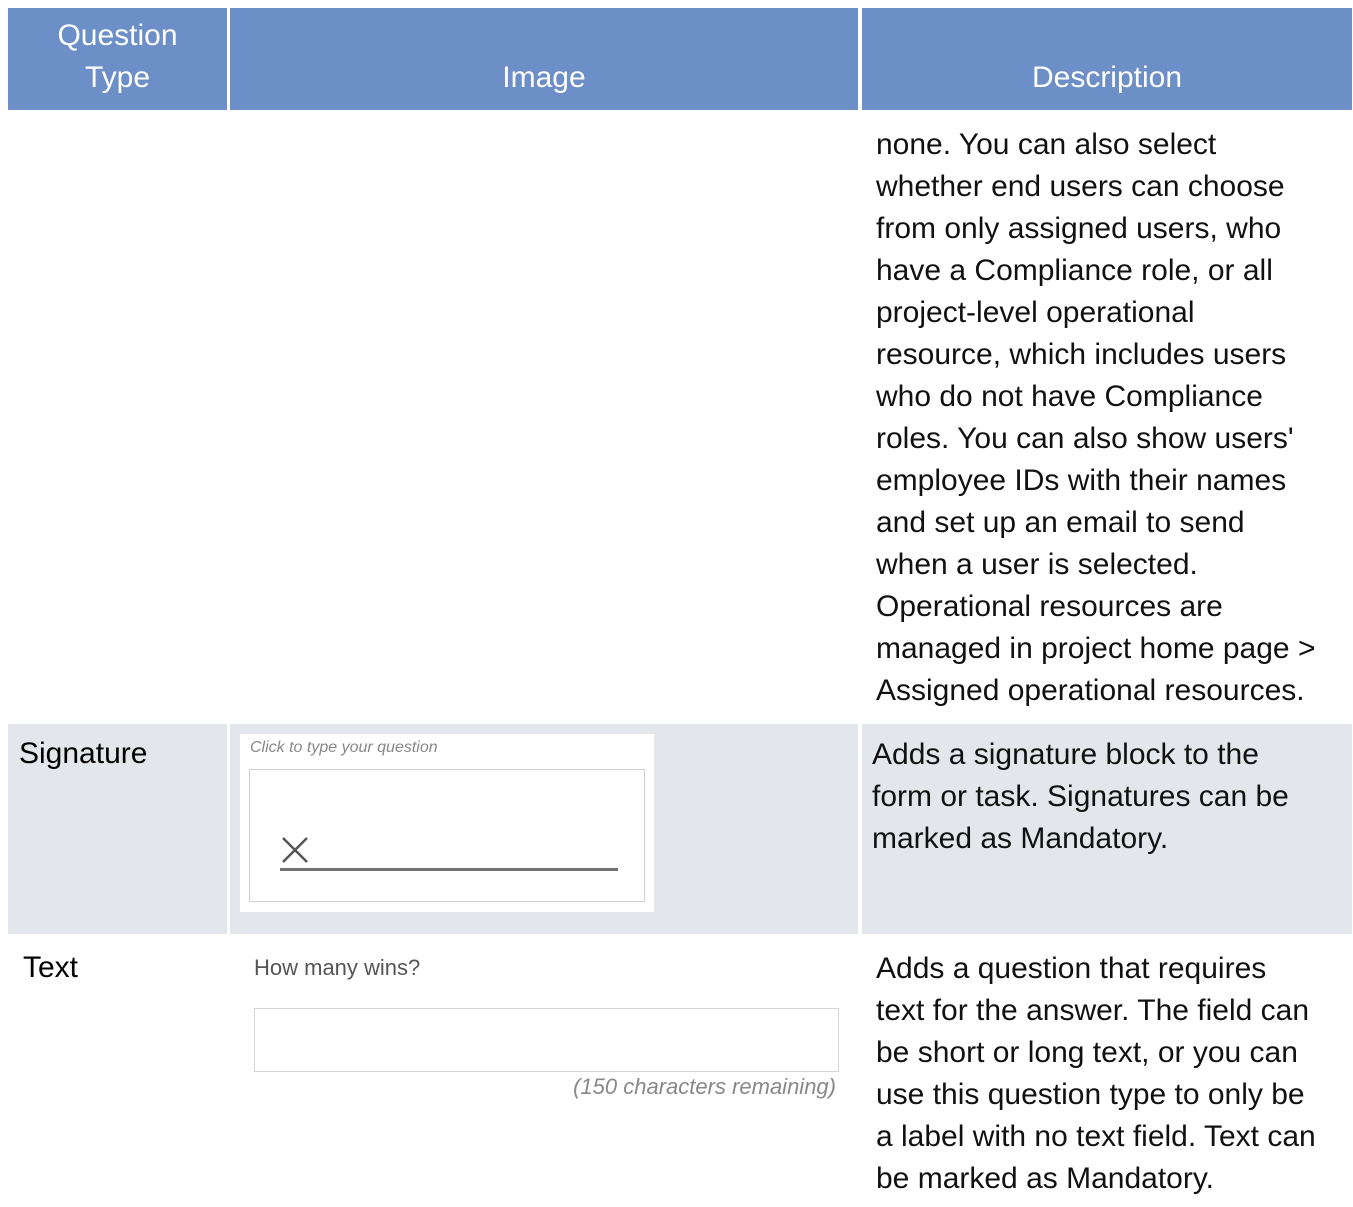 The width and height of the screenshot is (1353, 1207). I want to click on header-description-label: Description, so click(1107, 77).